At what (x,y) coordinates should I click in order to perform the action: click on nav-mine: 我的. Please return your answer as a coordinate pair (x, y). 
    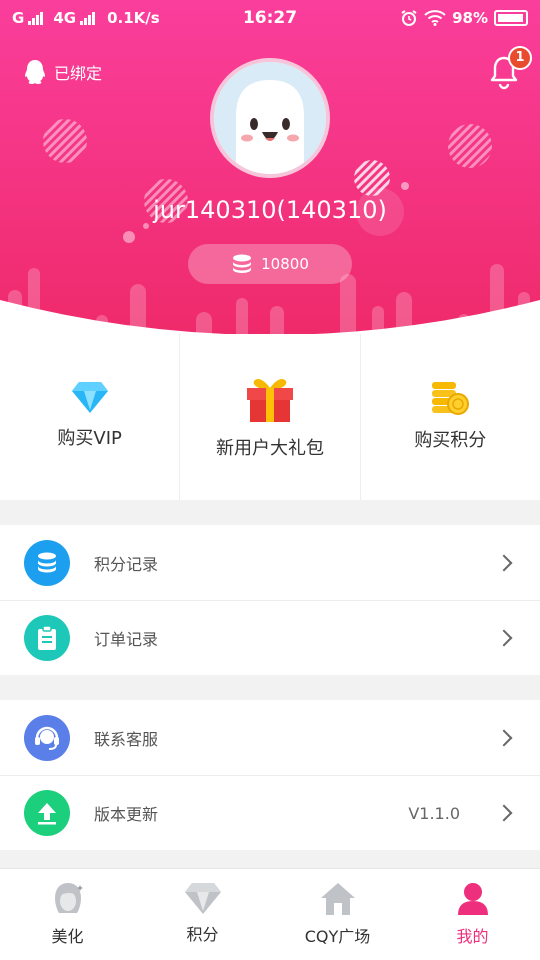
    Looking at the image, I should click on (472, 914).